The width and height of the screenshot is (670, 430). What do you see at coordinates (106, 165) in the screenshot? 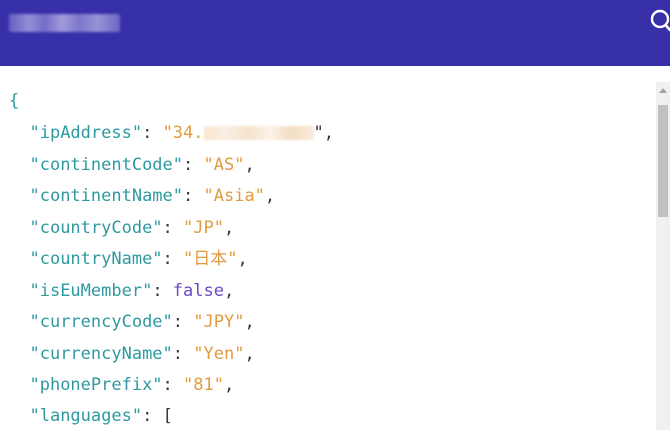
I see `json-key: "continentCode"` at bounding box center [106, 165].